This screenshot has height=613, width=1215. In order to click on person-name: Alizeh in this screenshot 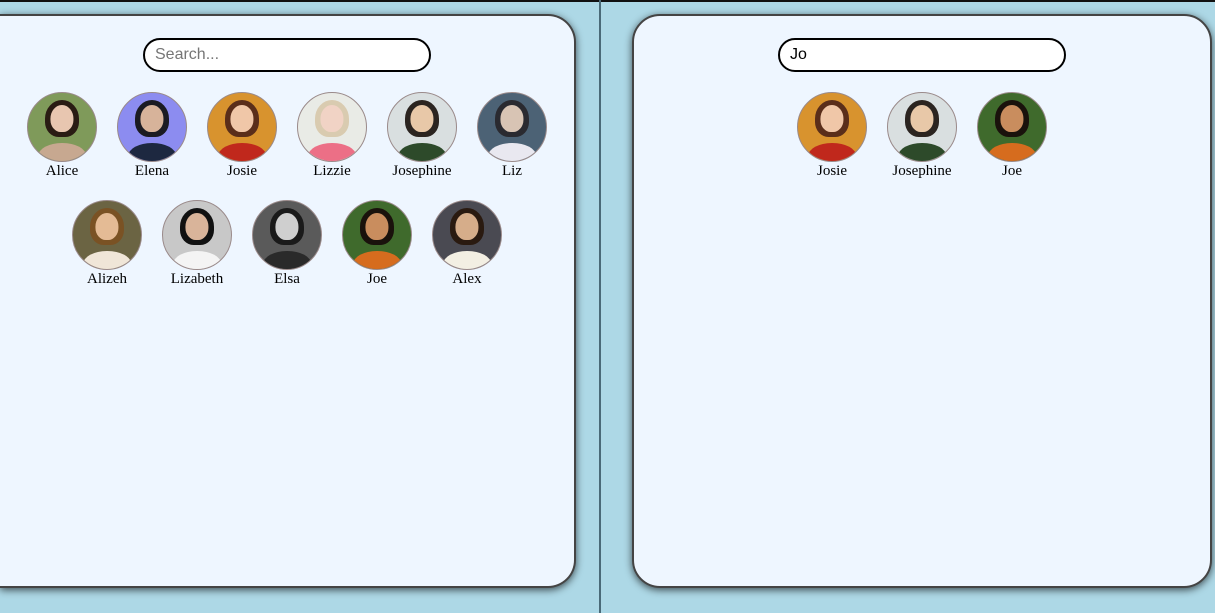, I will do `click(107, 279)`.